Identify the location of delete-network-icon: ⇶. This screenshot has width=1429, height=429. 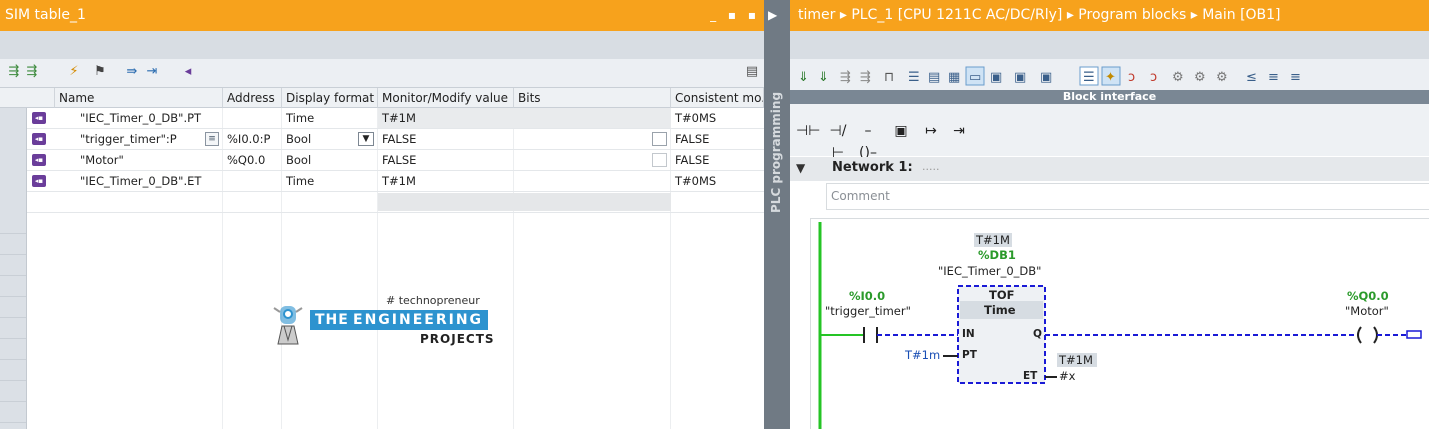
(865, 77).